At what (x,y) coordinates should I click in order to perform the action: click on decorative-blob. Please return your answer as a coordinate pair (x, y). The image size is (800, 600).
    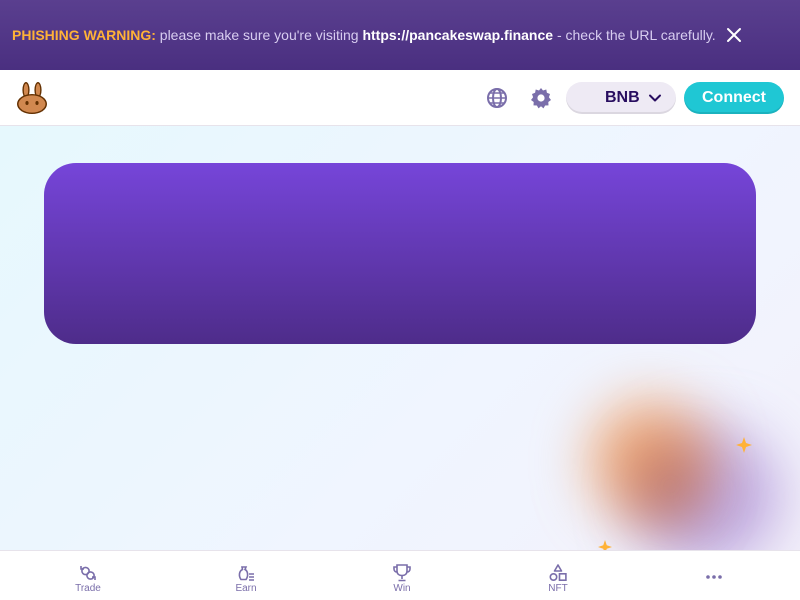
    Looking at the image, I should click on (670, 486).